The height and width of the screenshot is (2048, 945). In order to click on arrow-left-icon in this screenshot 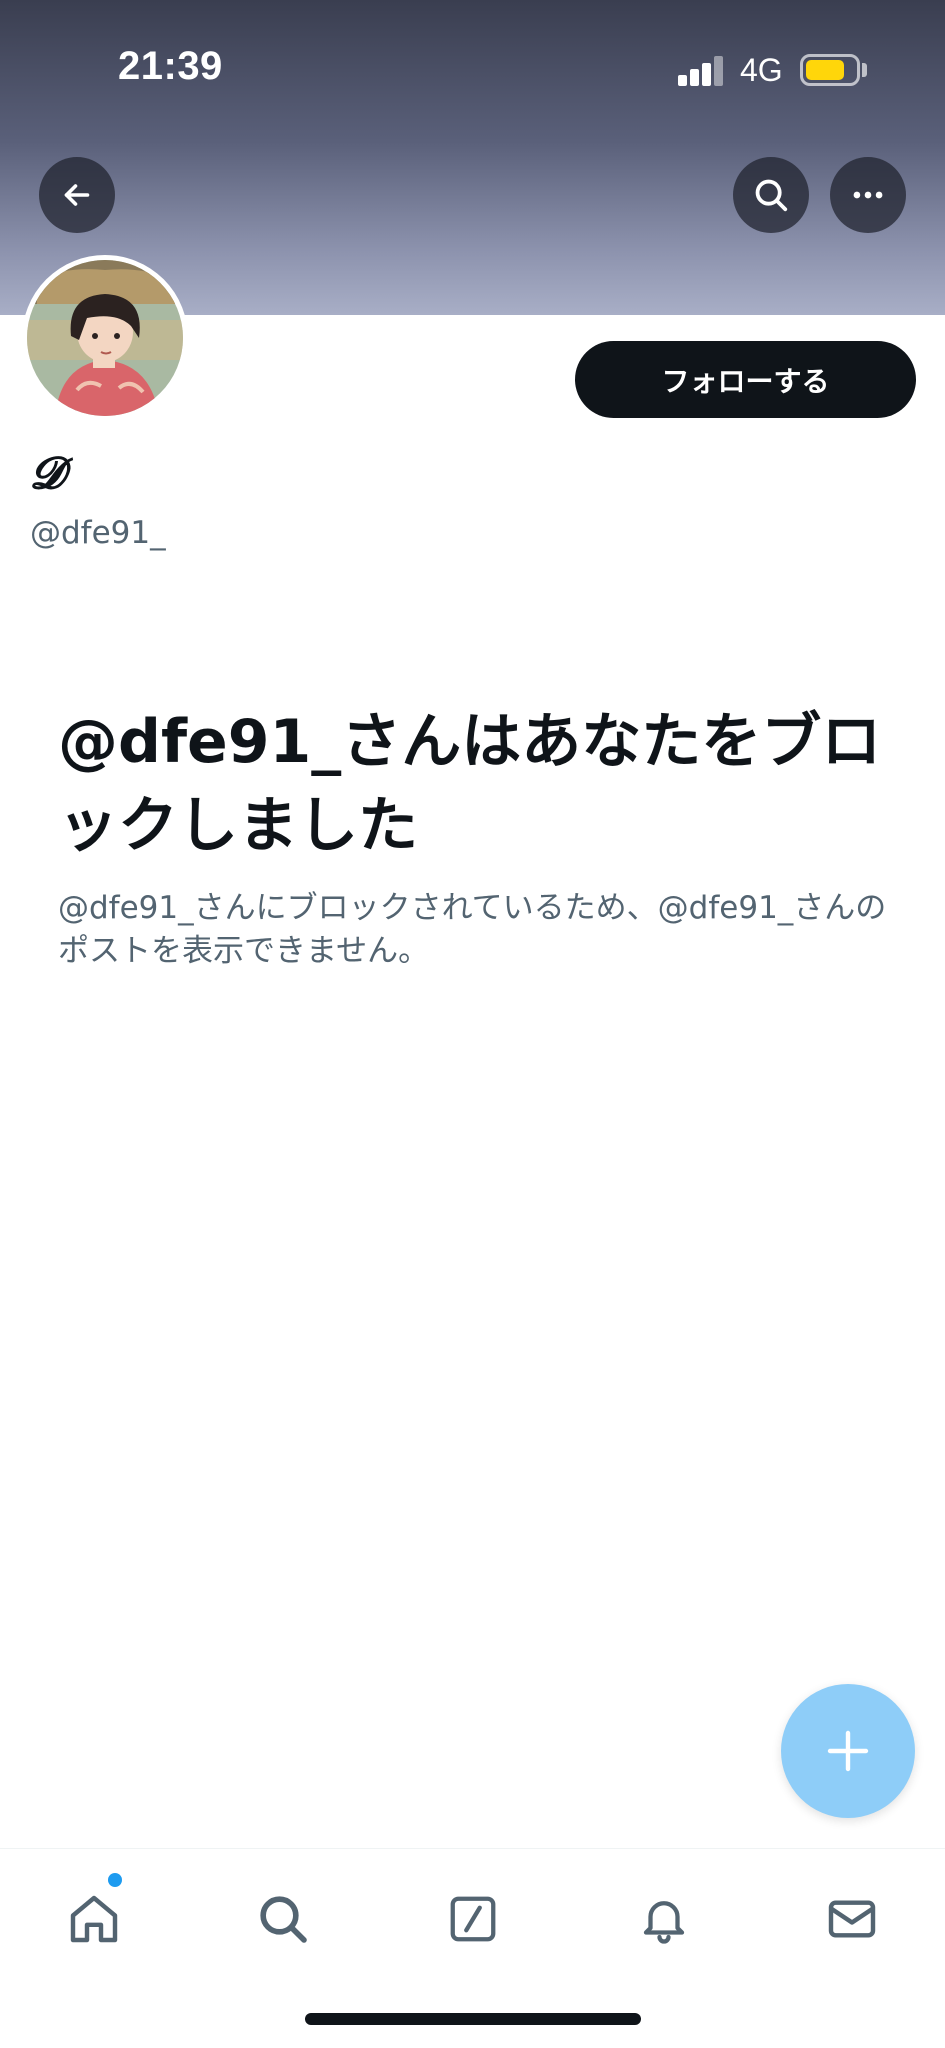, I will do `click(77, 195)`.